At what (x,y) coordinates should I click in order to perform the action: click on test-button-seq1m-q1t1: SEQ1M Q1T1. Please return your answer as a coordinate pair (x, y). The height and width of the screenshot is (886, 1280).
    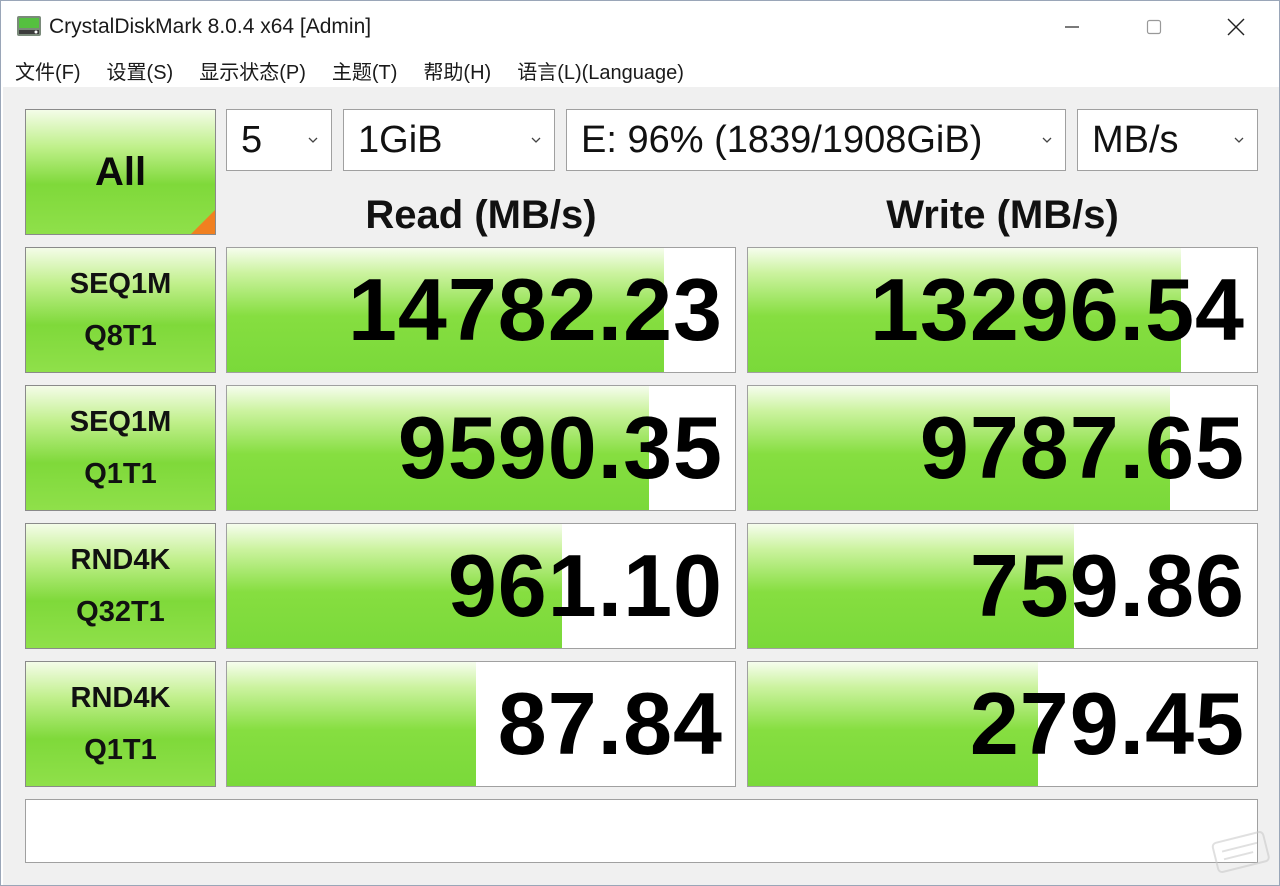
    Looking at the image, I should click on (120, 448).